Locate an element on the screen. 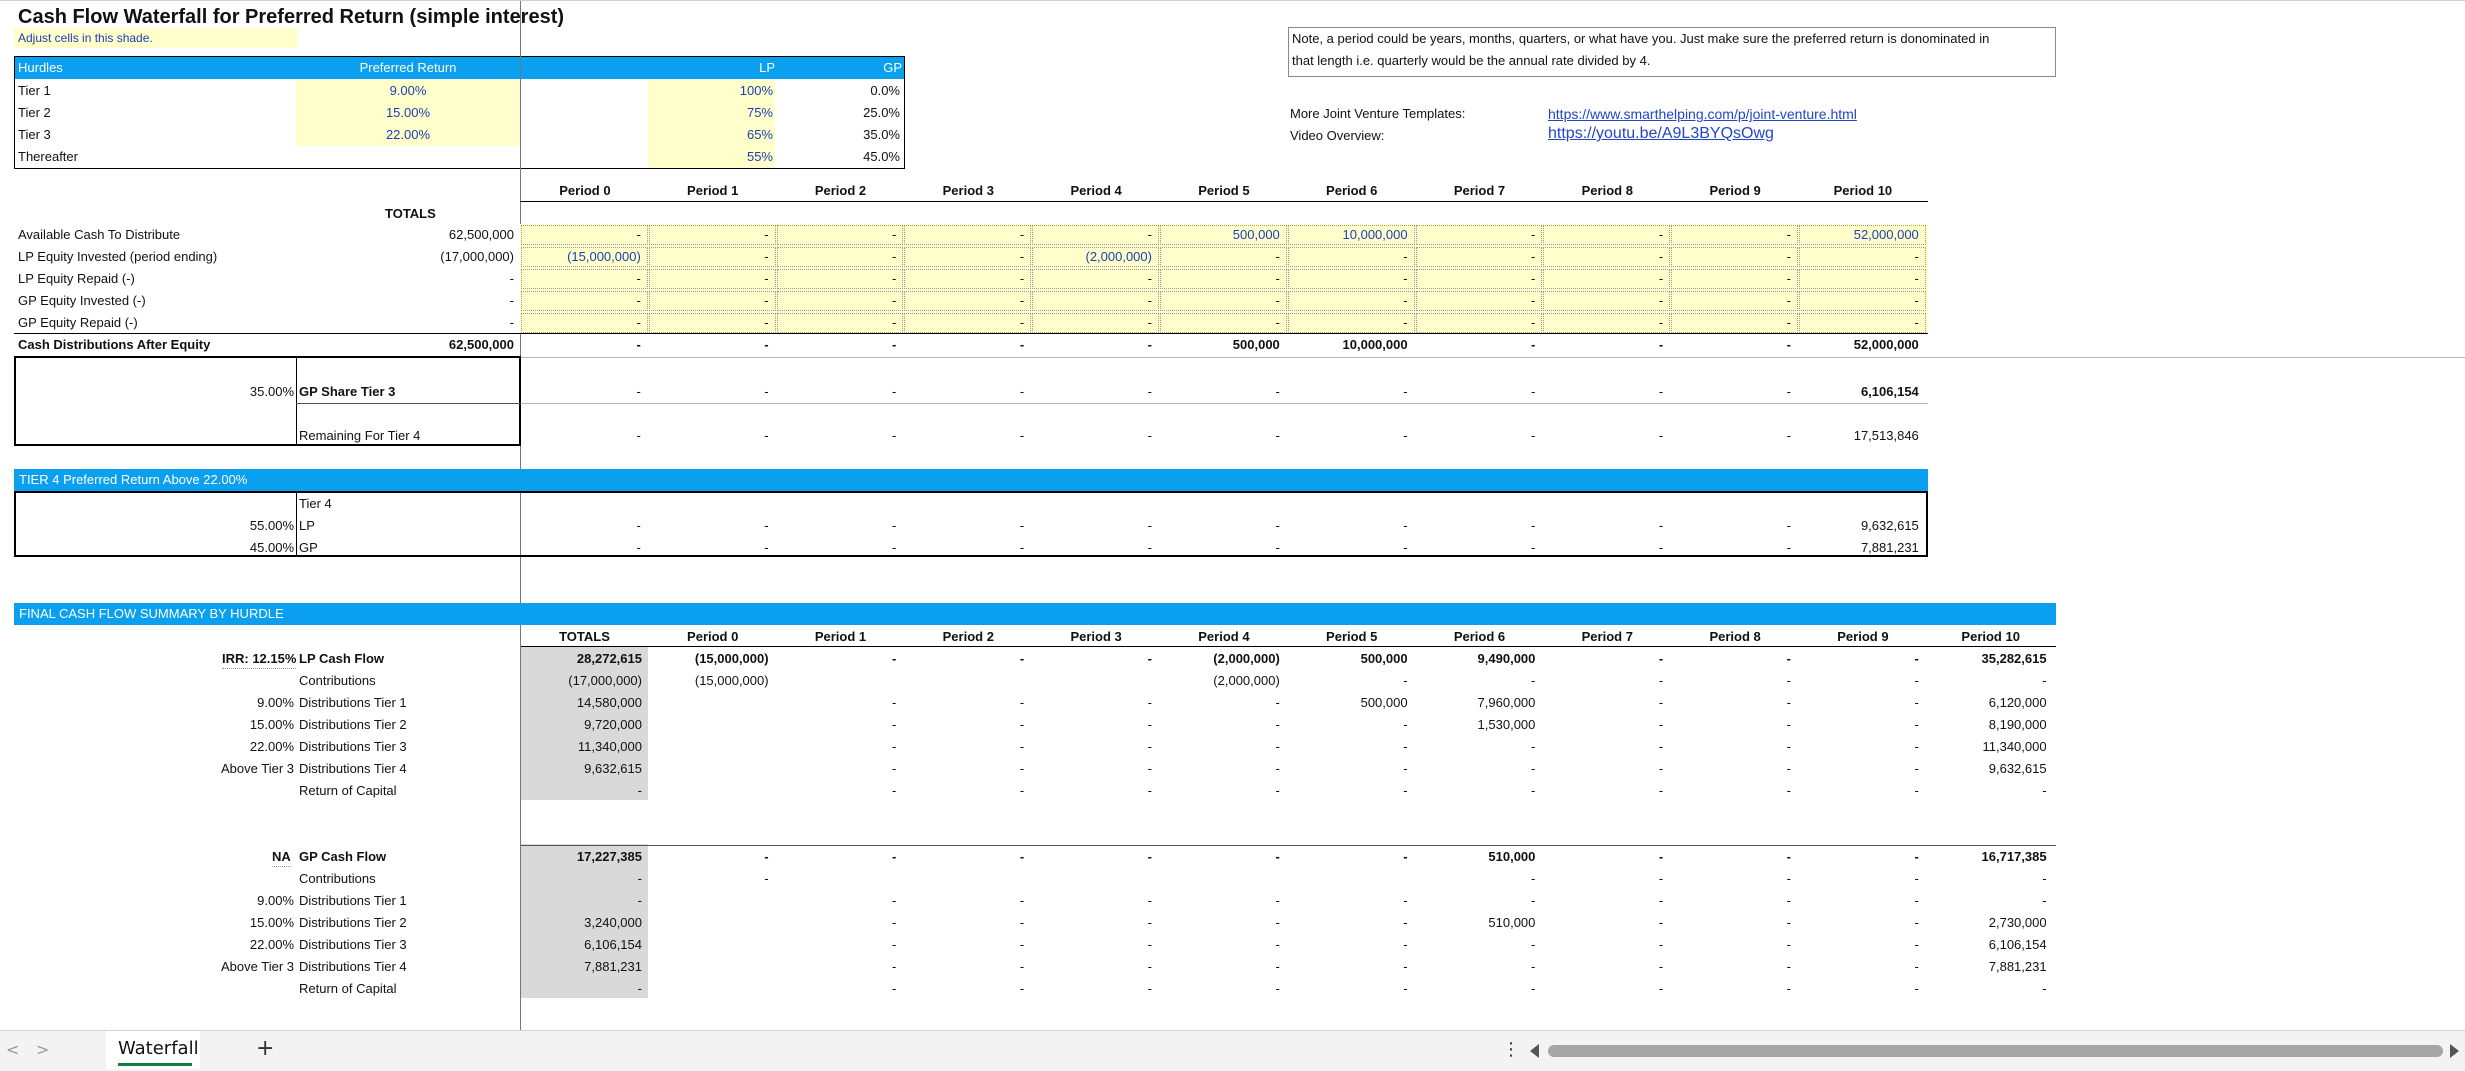 The image size is (2465, 1071). prev-sheet-button: < is located at coordinates (12, 1049).